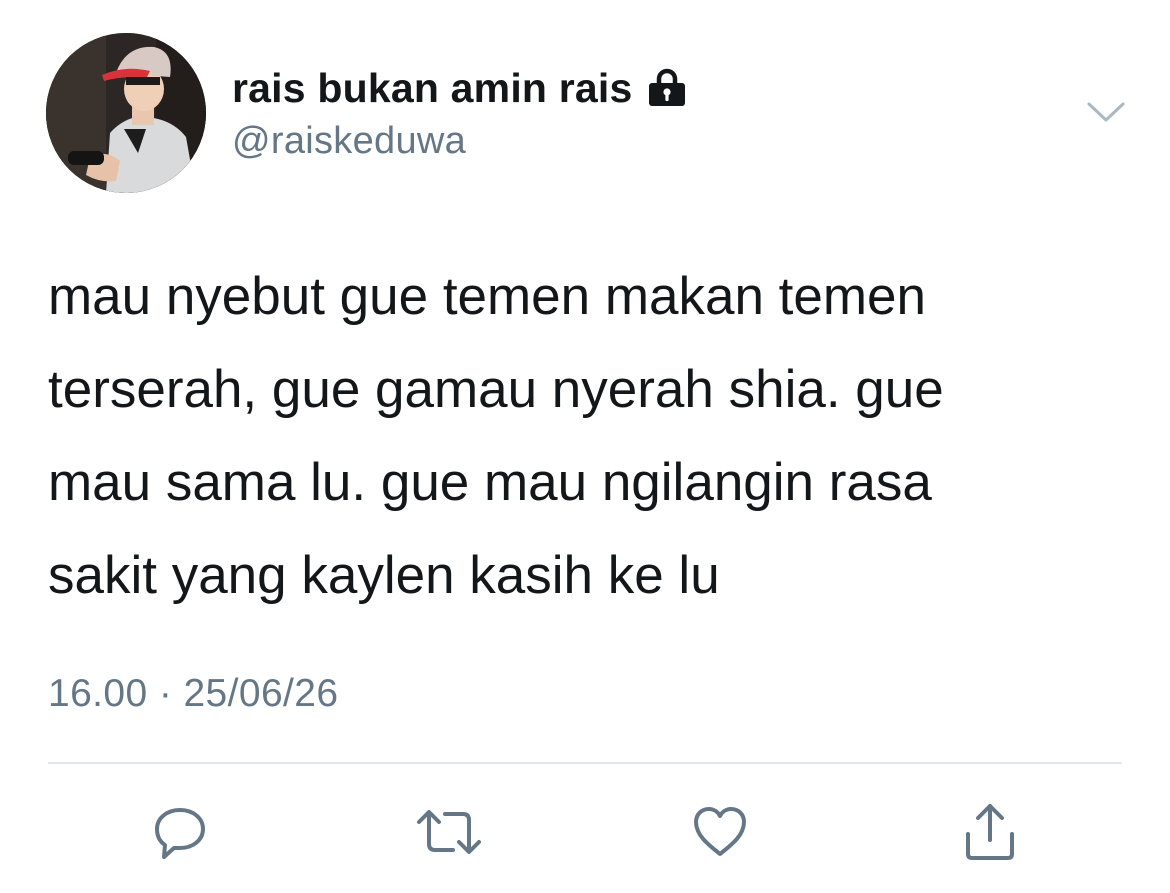 This screenshot has width=1170, height=893. I want to click on reply-icon, so click(180, 833).